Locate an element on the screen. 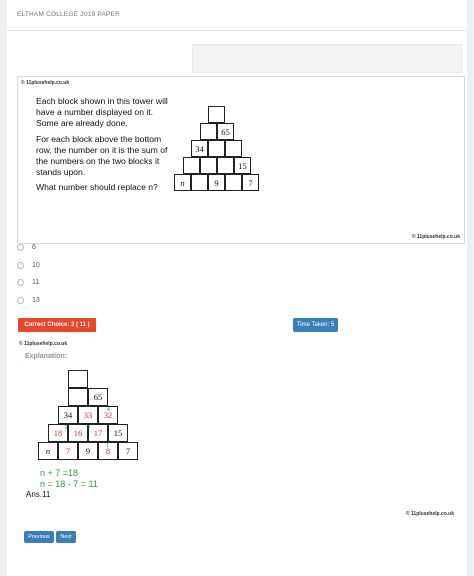  time-taken-badge: Time Taken: 5 is located at coordinates (315, 325).